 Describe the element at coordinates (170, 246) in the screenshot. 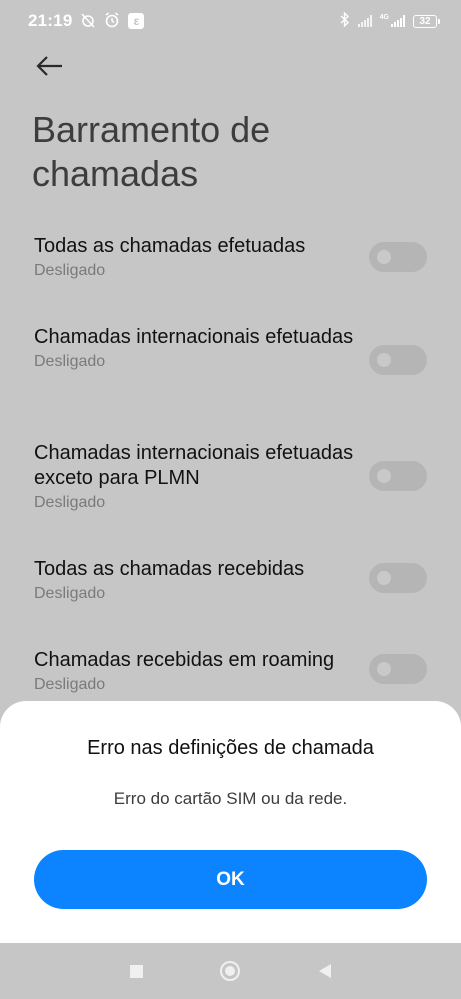

I see `setting-title: Todas as chamadas efetuadas` at that location.